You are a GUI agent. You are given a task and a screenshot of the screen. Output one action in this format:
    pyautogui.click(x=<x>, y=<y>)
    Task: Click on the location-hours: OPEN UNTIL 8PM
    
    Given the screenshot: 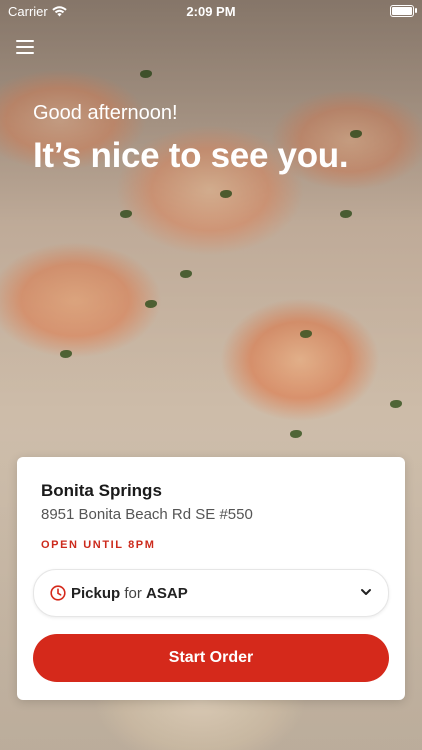 What is the action you would take?
    pyautogui.click(x=98, y=545)
    